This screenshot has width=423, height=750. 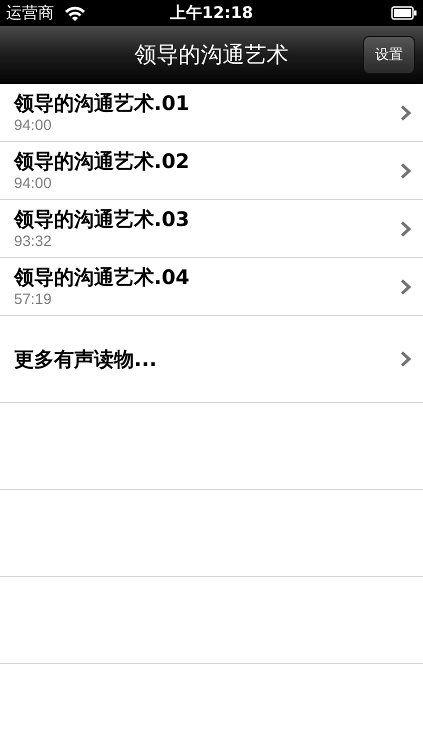 What do you see at coordinates (102, 103) in the screenshot?
I see `episode-title: 领导的沟通艺术.01` at bounding box center [102, 103].